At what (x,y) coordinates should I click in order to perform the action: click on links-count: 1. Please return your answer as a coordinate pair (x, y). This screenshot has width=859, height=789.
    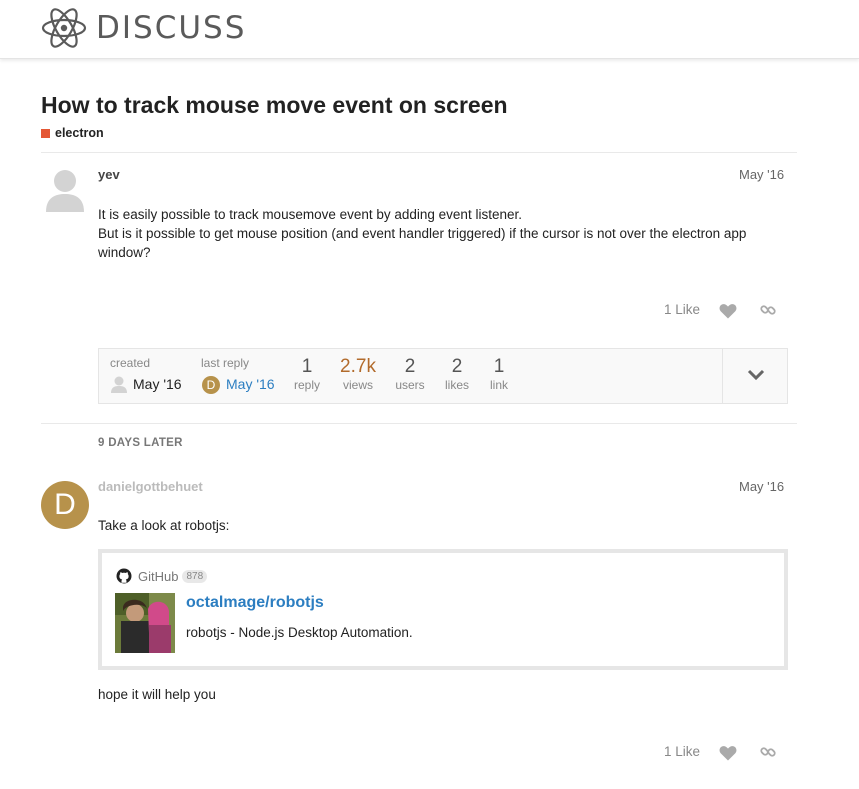
    Looking at the image, I should click on (499, 366).